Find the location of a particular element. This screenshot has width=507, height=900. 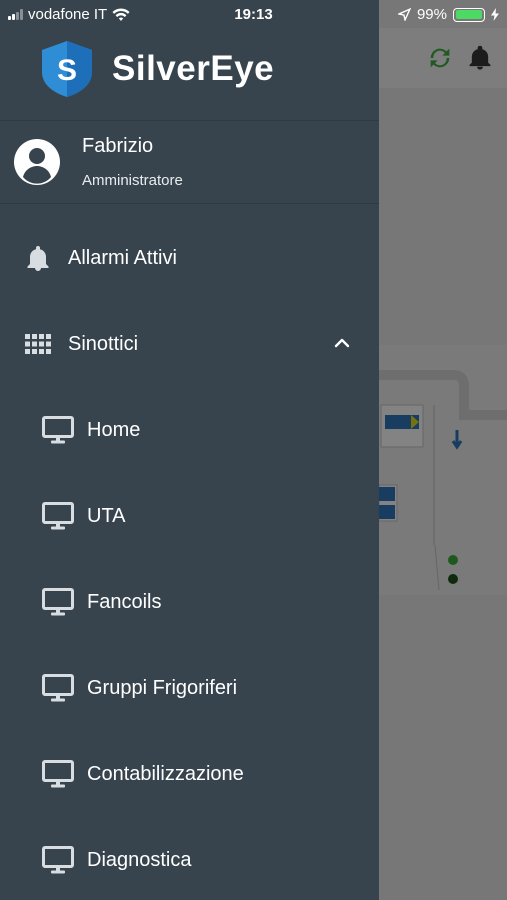

submenu-item-contabilizzazione: Contabilizzazione is located at coordinates (189, 774).